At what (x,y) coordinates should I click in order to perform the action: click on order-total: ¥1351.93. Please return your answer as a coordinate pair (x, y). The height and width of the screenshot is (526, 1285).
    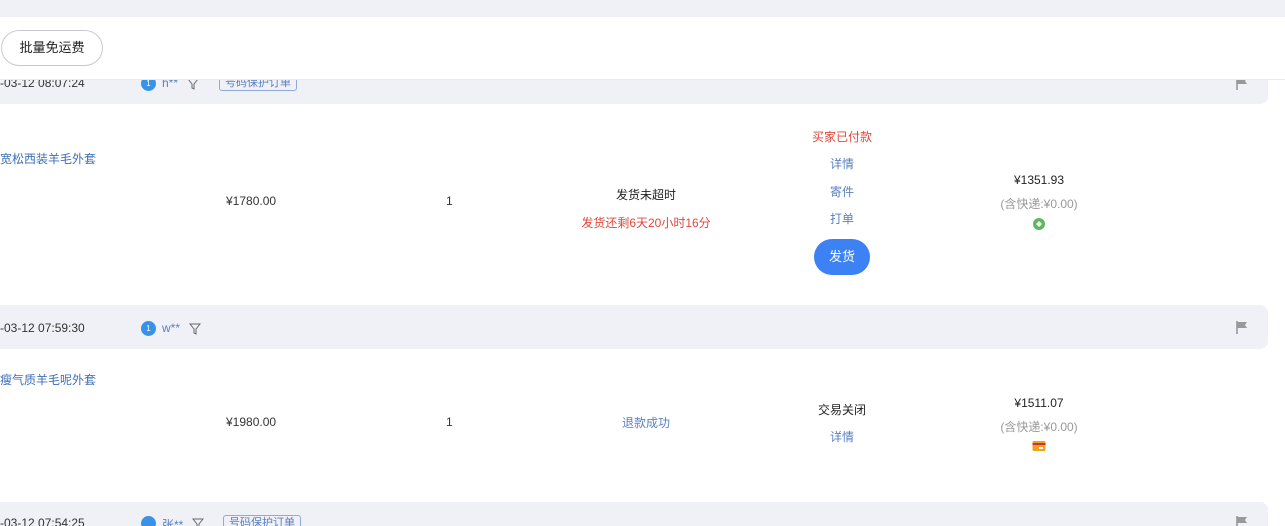
    Looking at the image, I should click on (1039, 180).